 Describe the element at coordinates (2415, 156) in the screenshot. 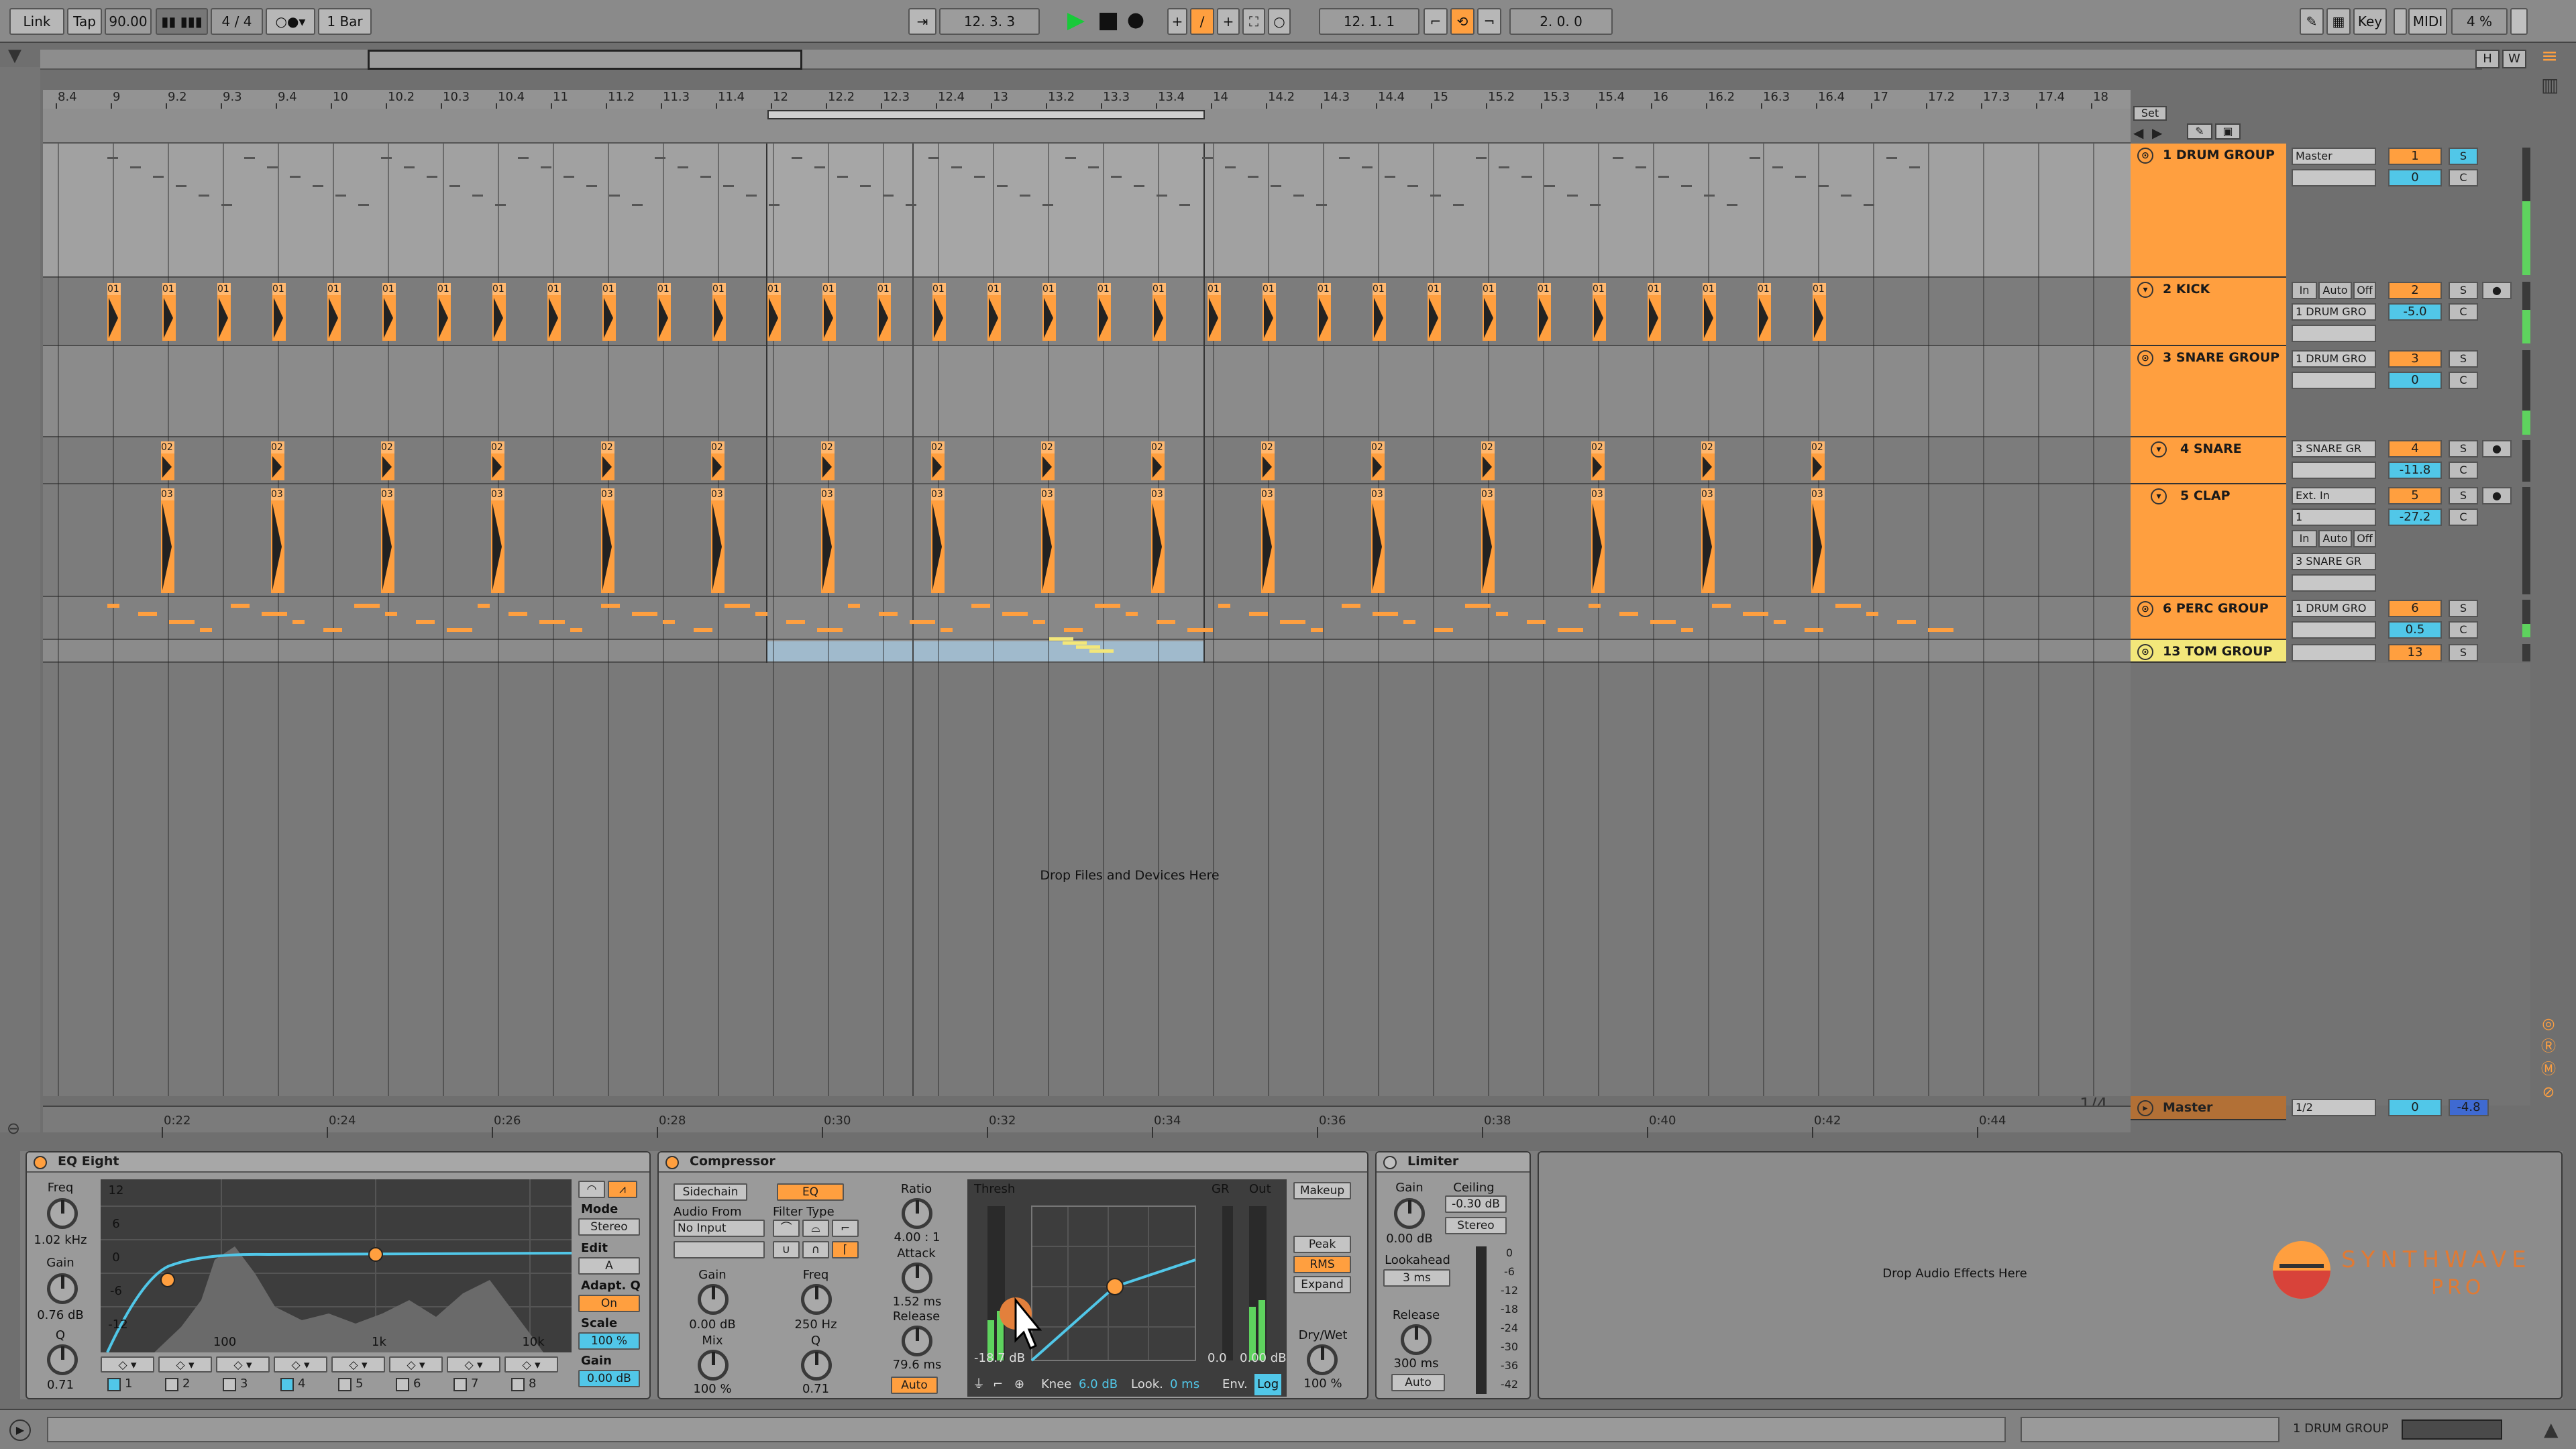

I see `track-activator: 1` at that location.